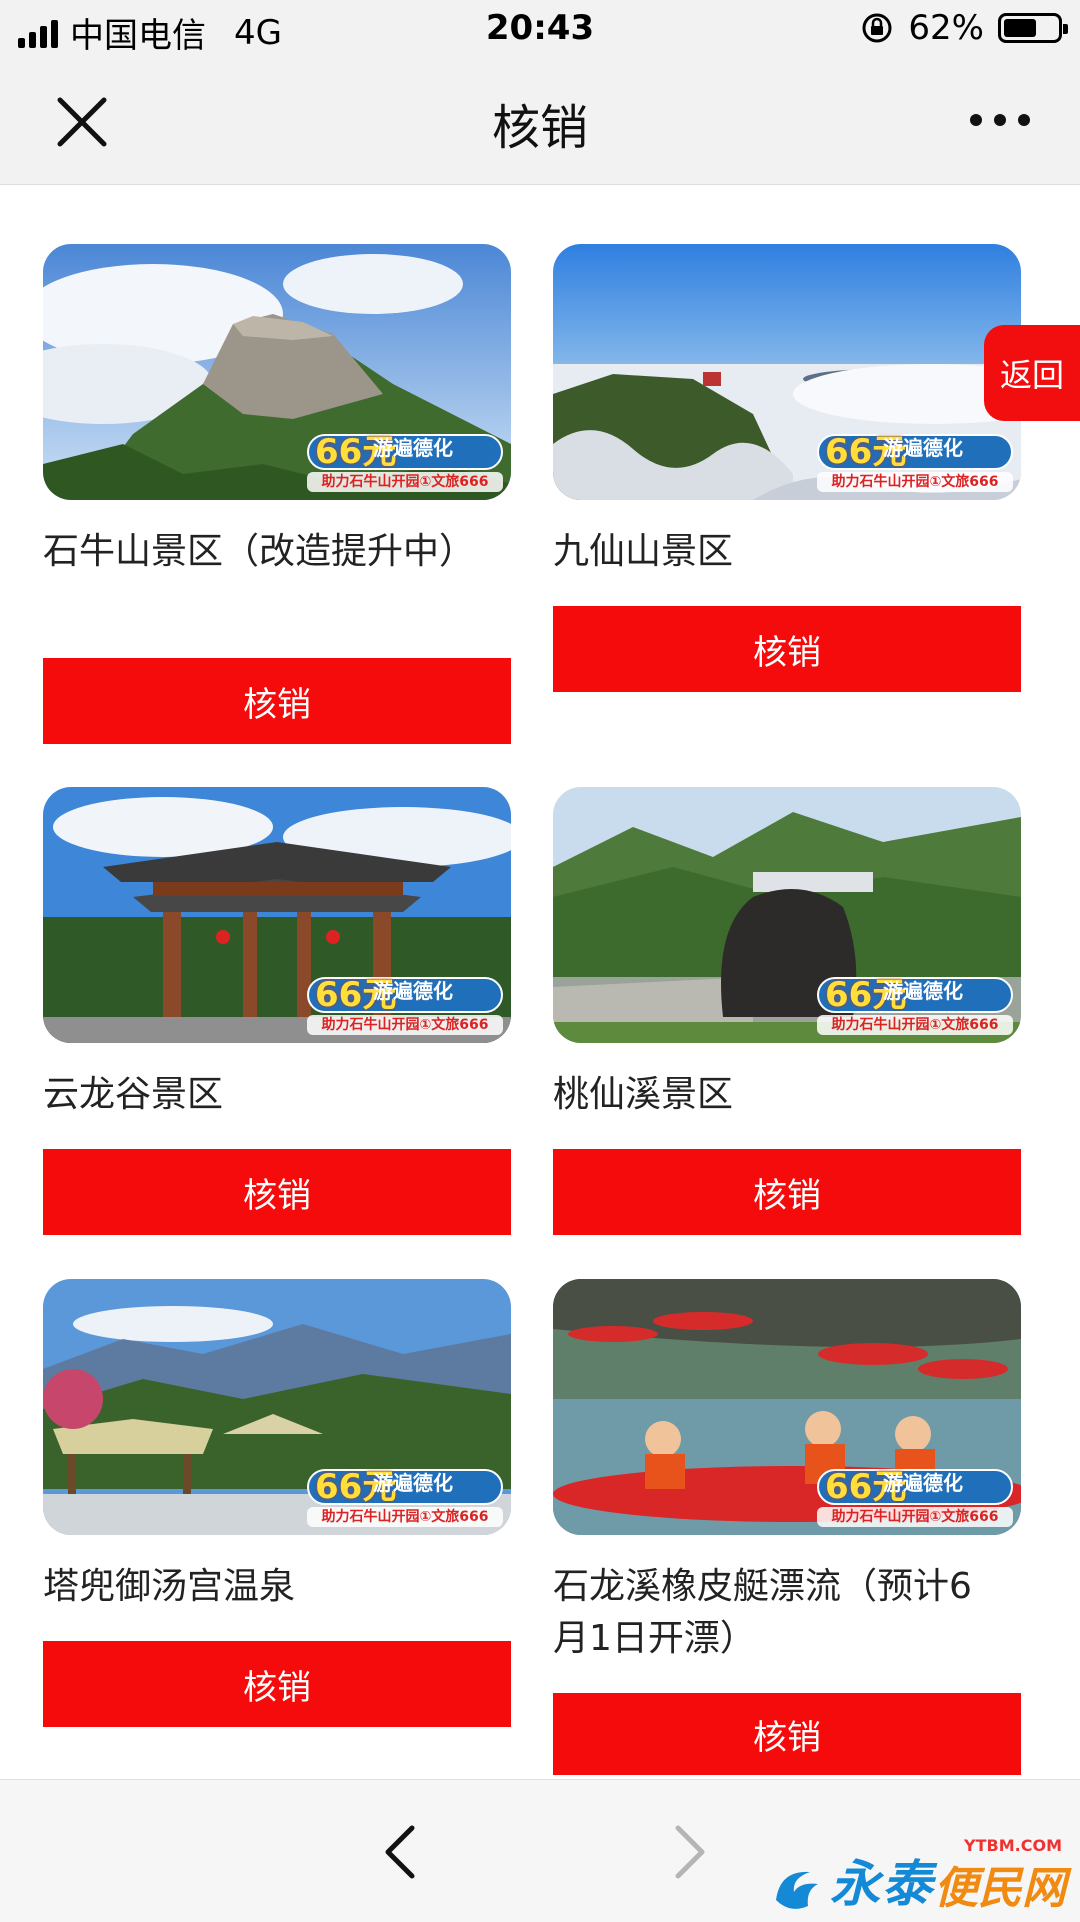 The image size is (1080, 1922). I want to click on back-floating-button: 返回, so click(1032, 373).